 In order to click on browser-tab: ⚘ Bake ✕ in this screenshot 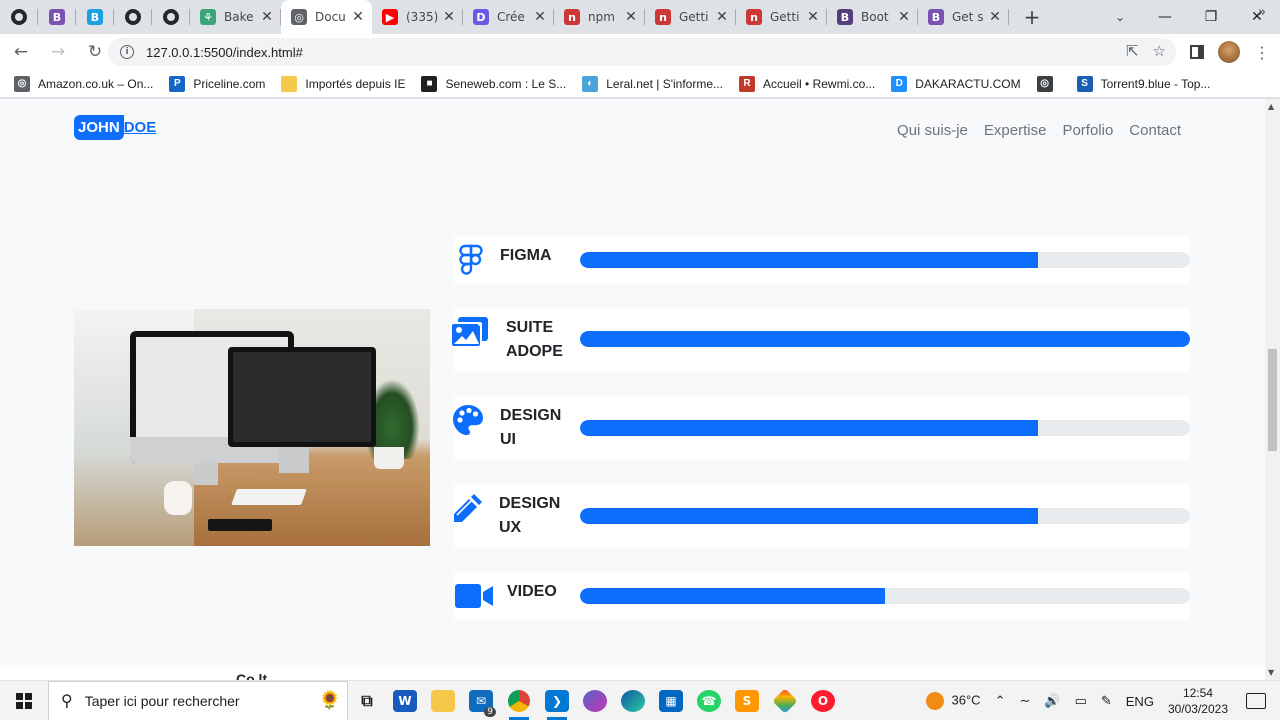, I will do `click(235, 17)`.